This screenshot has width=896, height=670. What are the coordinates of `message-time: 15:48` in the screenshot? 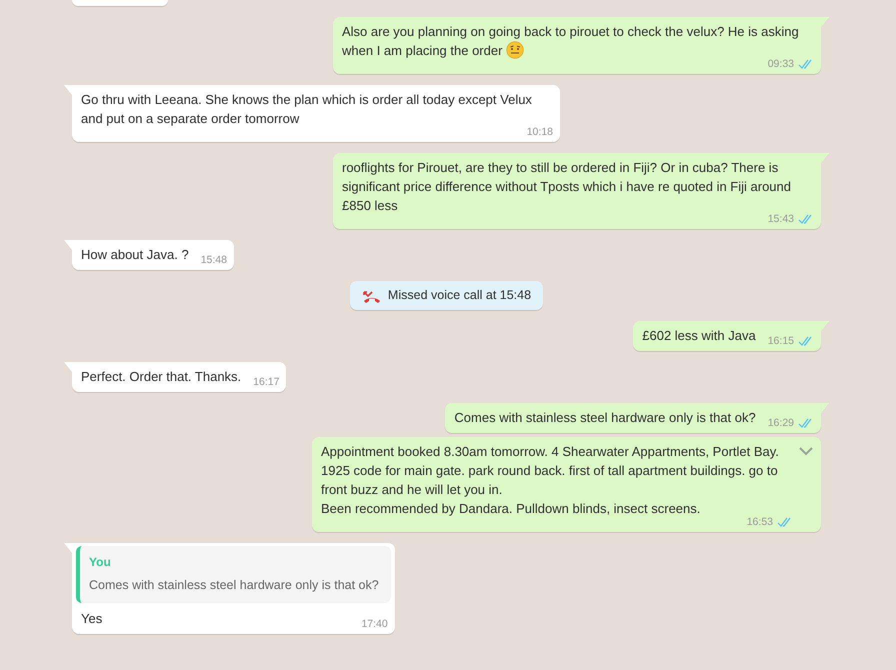 It's located at (213, 260).